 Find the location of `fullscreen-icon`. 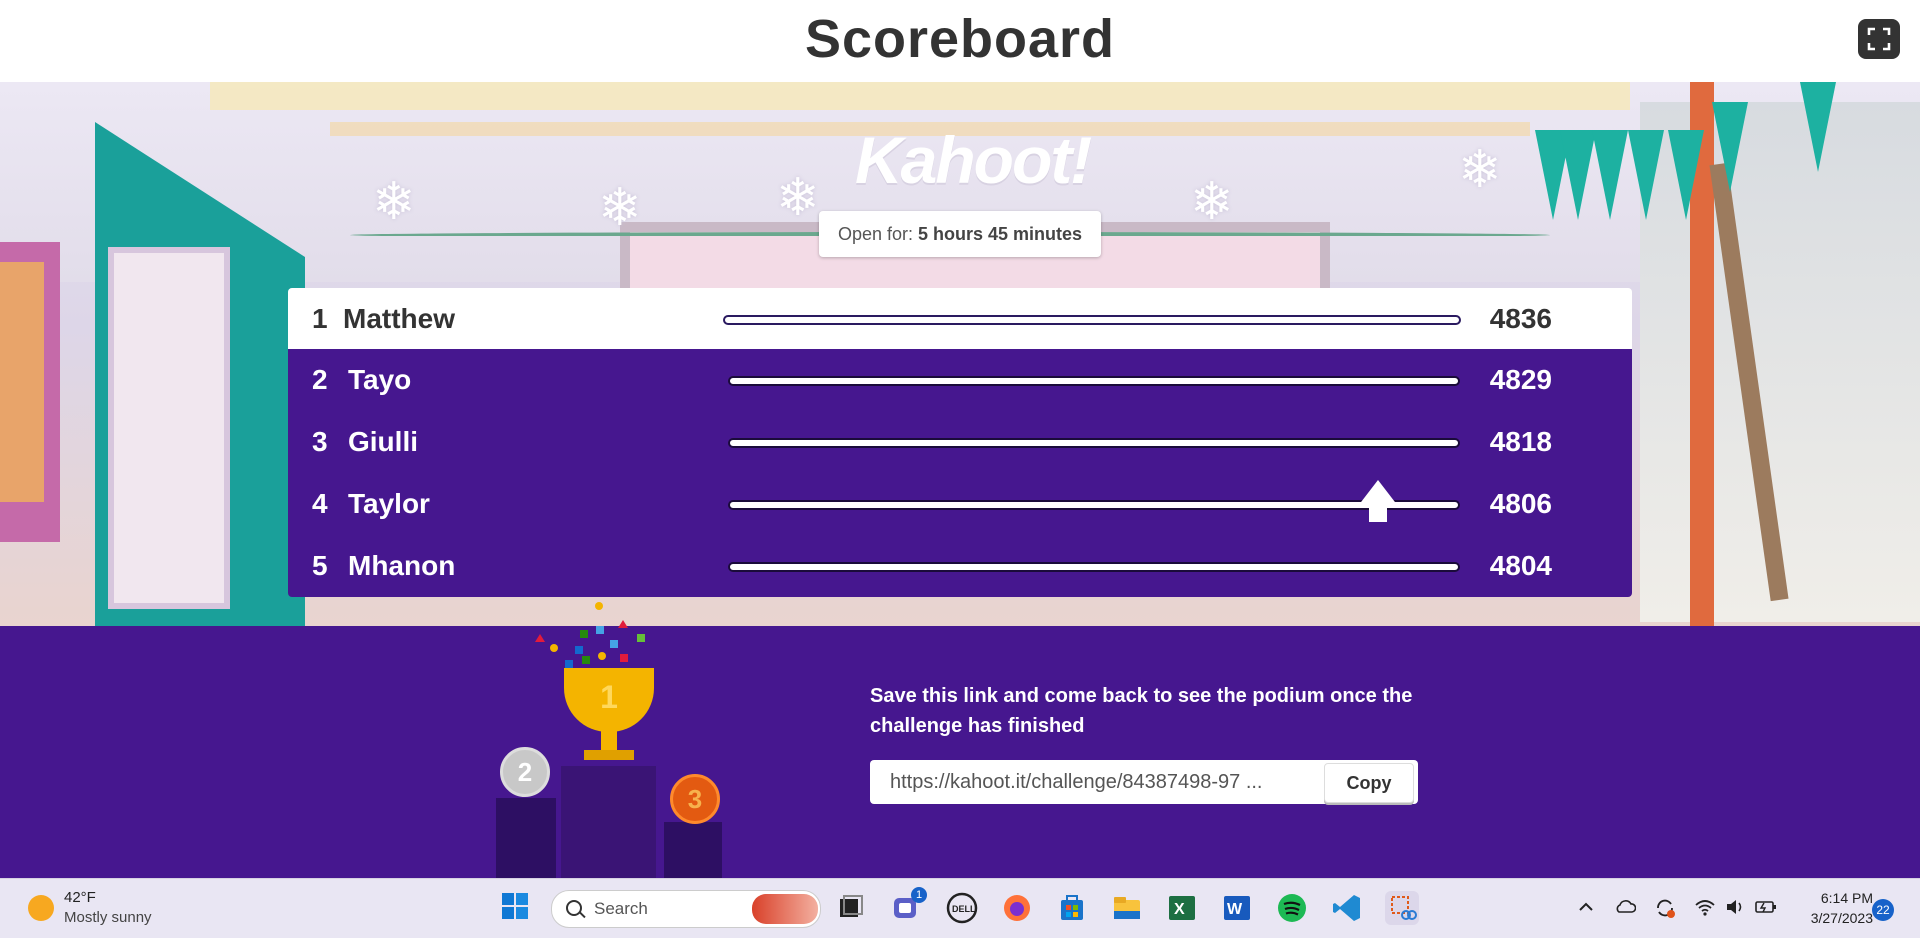

fullscreen-icon is located at coordinates (1879, 39).